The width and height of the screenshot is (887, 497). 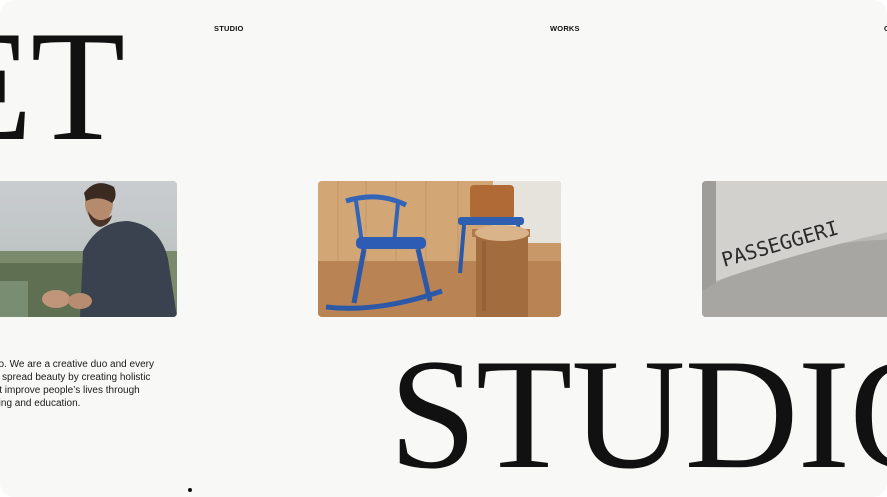 I want to click on intro-line: ces that improve people’s lives through, so click(x=70, y=390).